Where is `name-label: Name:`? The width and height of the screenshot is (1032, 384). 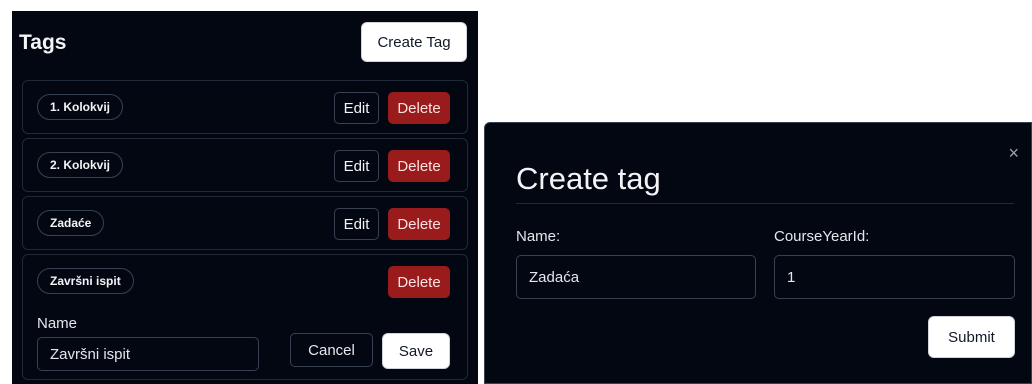 name-label: Name: is located at coordinates (538, 236).